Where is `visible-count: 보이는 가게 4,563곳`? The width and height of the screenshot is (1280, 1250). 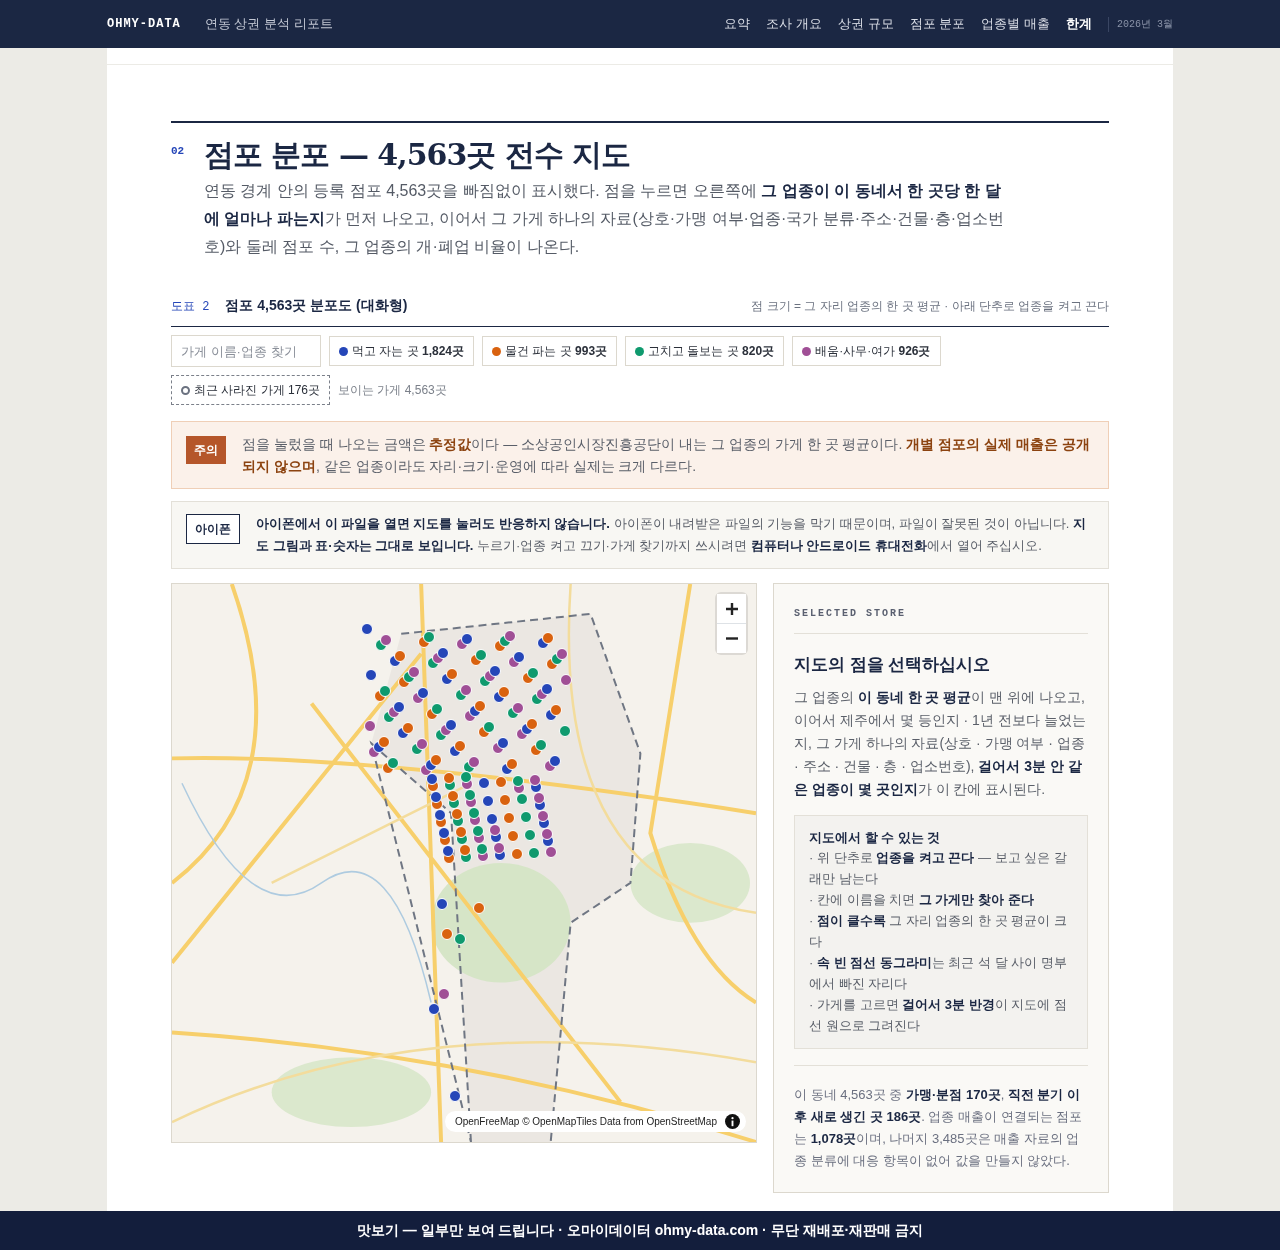 visible-count: 보이는 가게 4,563곳 is located at coordinates (392, 390).